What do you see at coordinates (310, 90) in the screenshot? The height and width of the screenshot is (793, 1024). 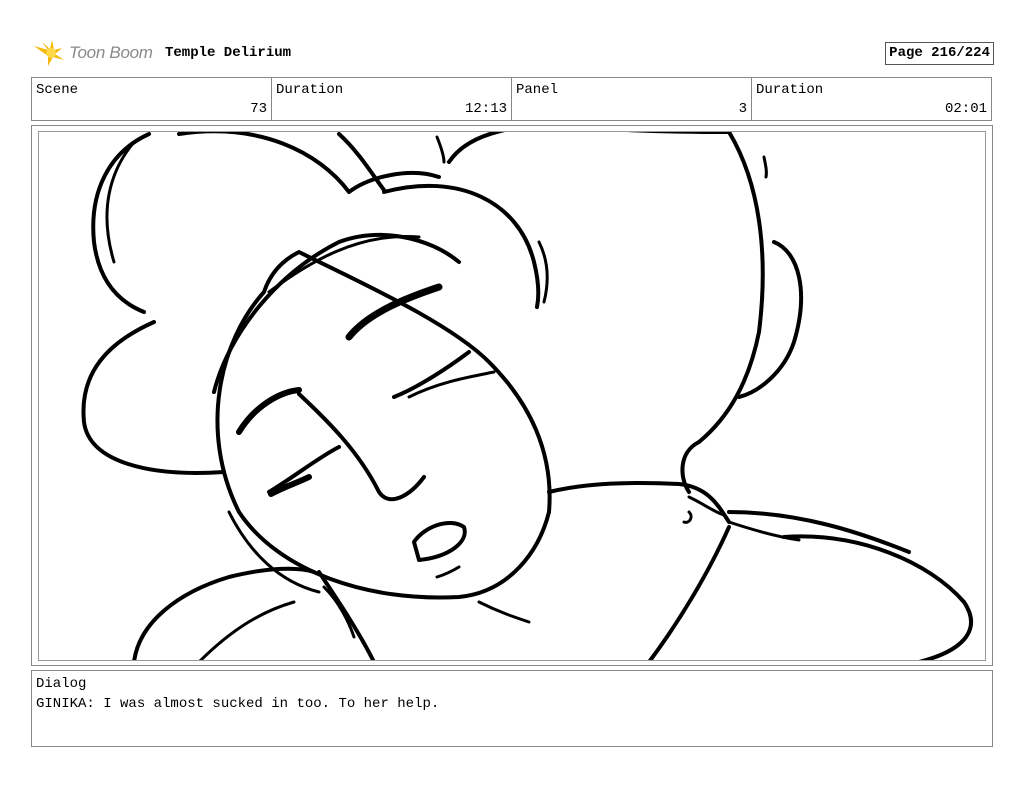 I see `scene-duration-label: Duration` at bounding box center [310, 90].